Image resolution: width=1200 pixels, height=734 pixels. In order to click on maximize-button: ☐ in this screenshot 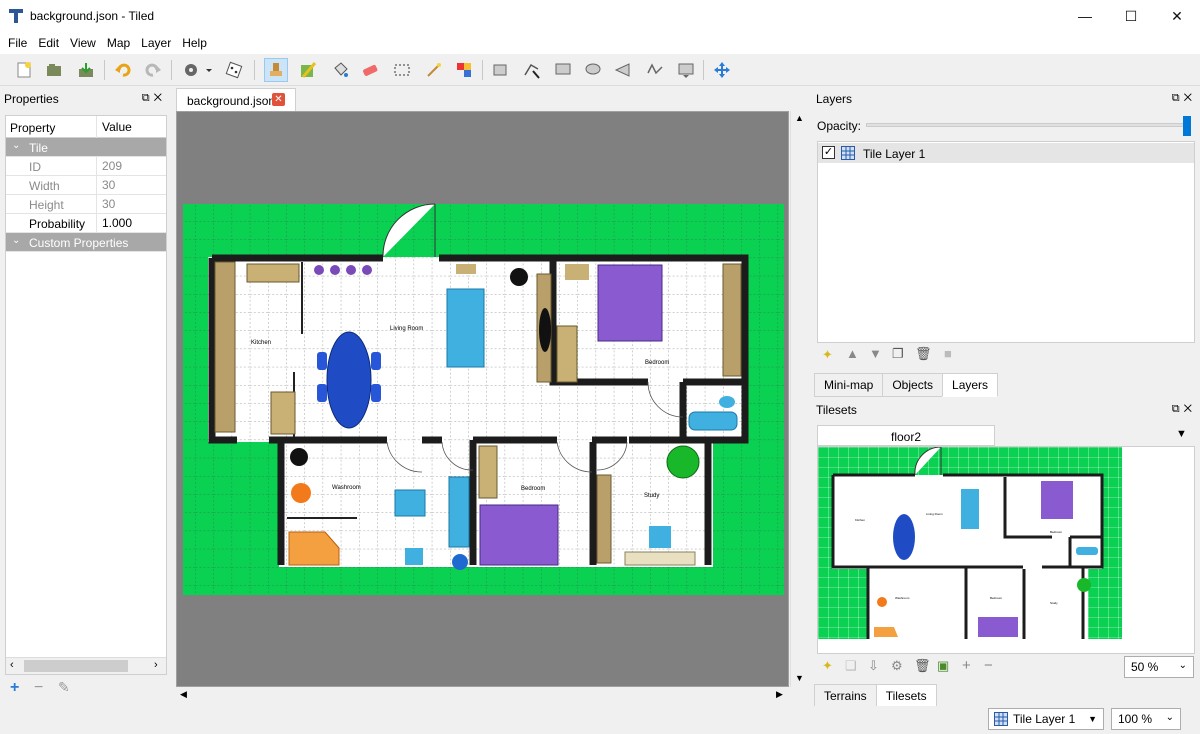, I will do `click(1131, 16)`.